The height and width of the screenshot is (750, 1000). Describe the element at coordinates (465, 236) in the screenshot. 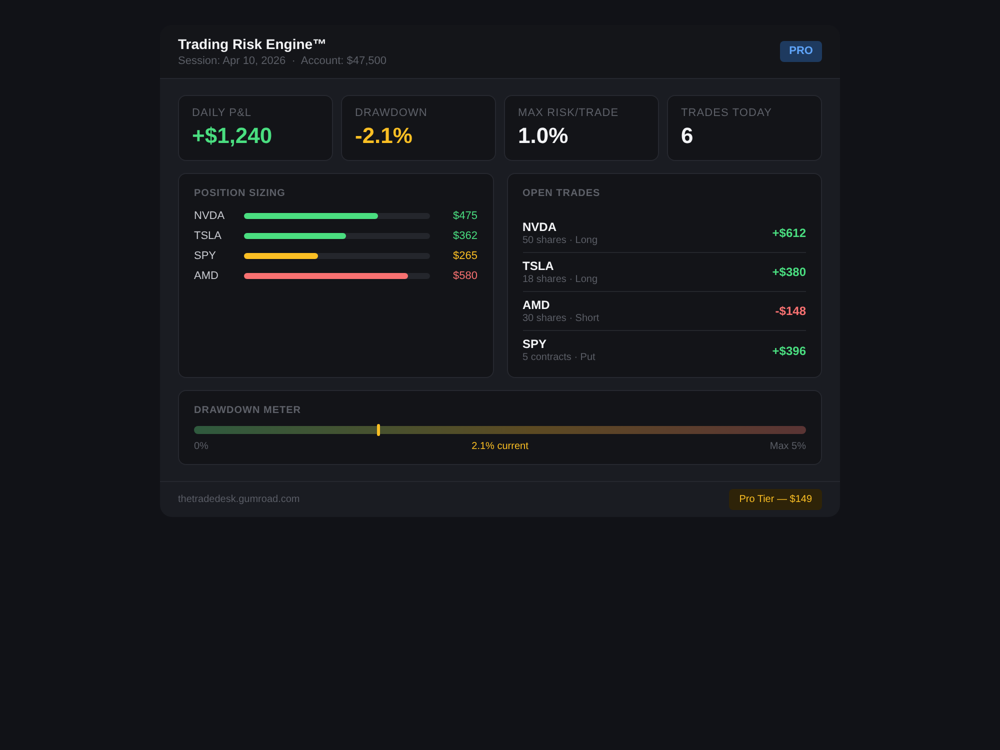

I see `position-amount: $362` at that location.